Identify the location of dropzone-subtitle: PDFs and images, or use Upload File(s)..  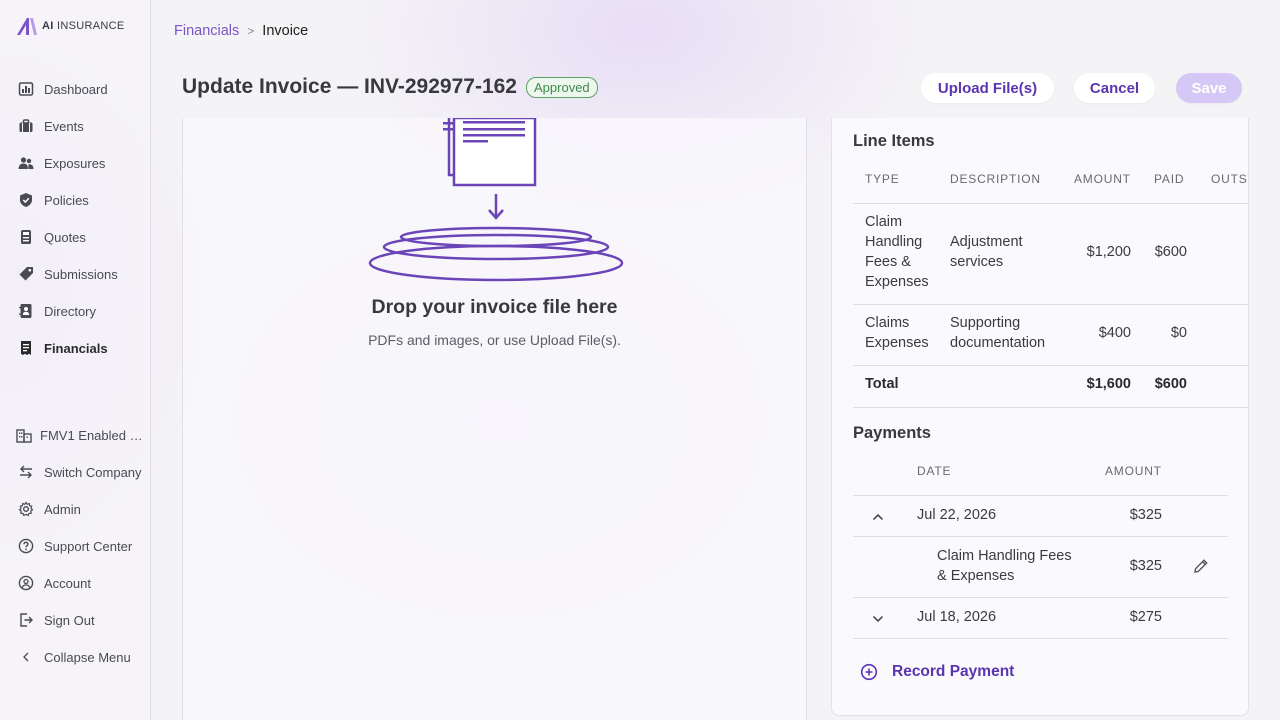
(494, 340).